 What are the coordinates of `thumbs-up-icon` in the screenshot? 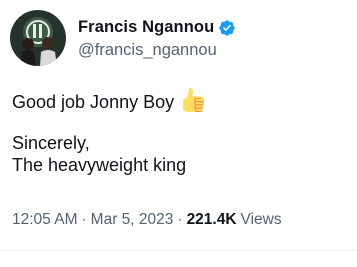 It's located at (193, 100).